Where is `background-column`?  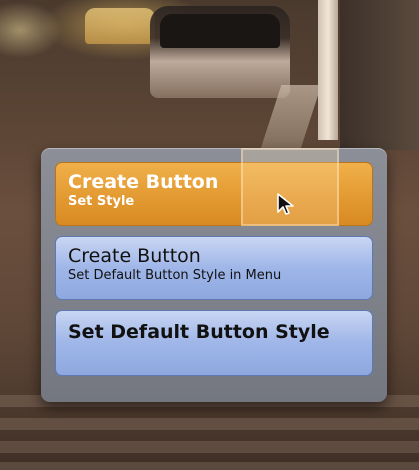 background-column is located at coordinates (379, 75).